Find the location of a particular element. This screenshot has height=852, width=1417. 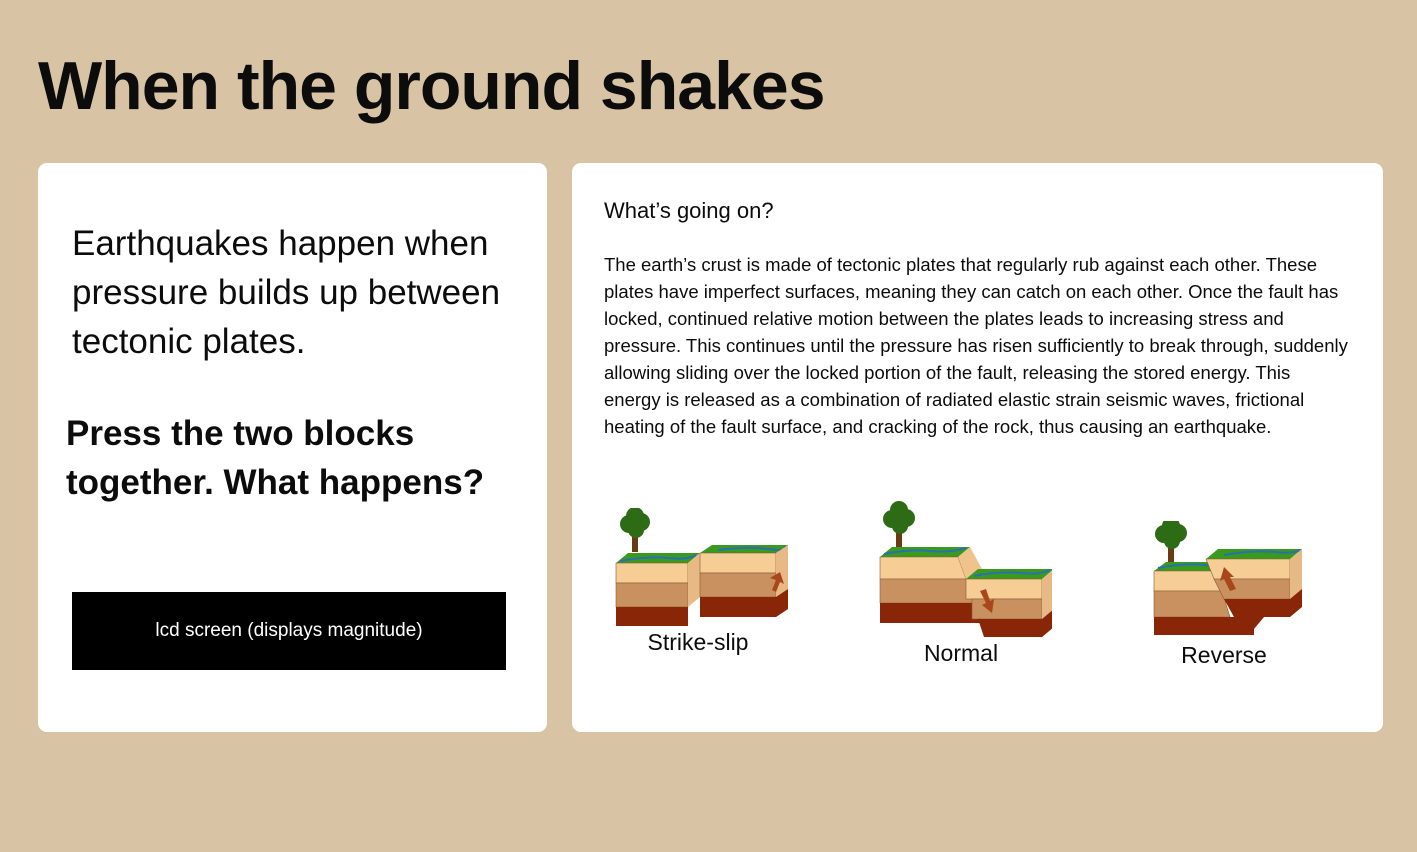

normal-fault-icon is located at coordinates (965, 569).